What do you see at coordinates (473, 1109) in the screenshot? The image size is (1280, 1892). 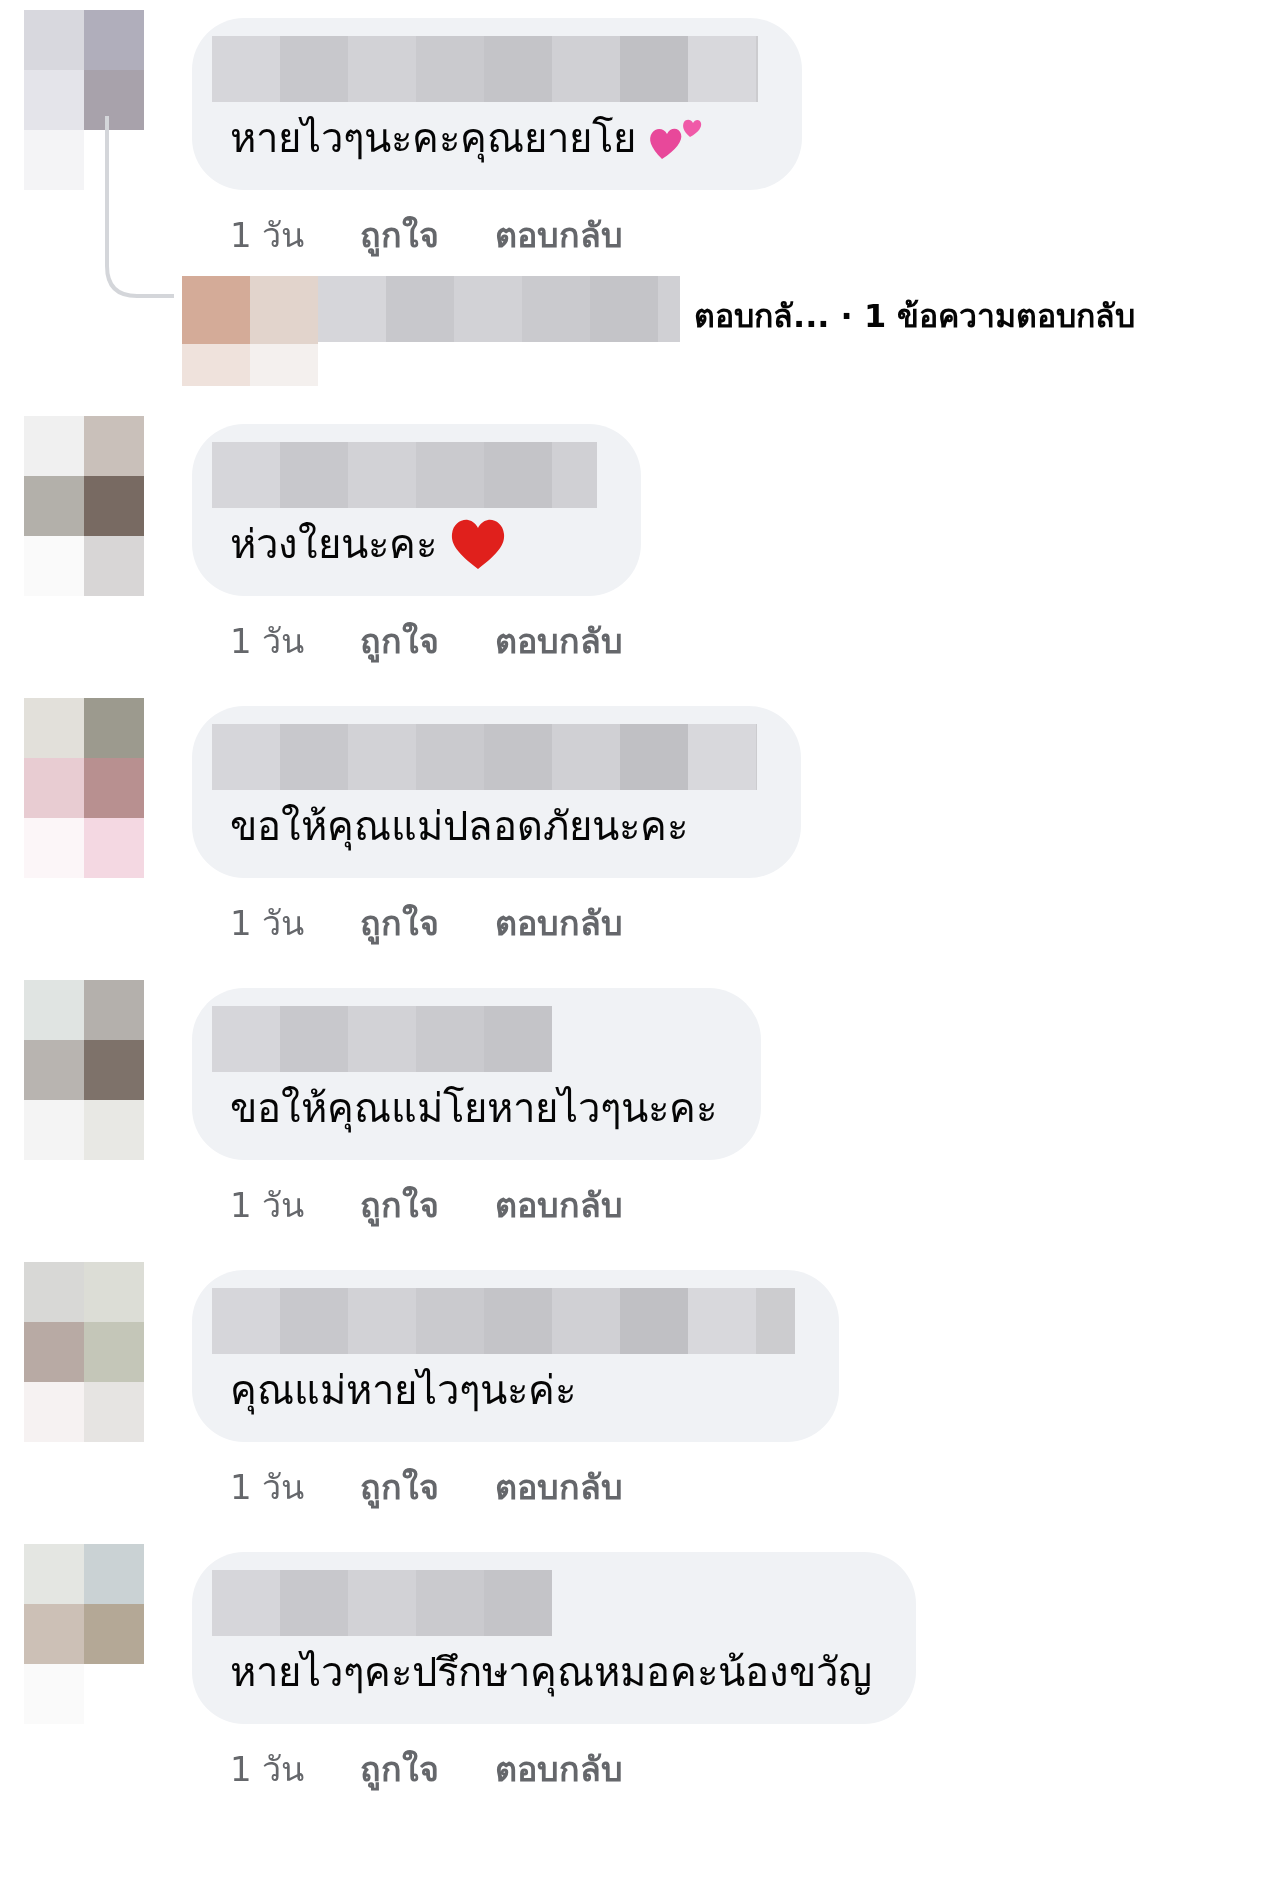 I see `comment-text: ขอให้คุณแม่โยหายไวๆนะคะ` at bounding box center [473, 1109].